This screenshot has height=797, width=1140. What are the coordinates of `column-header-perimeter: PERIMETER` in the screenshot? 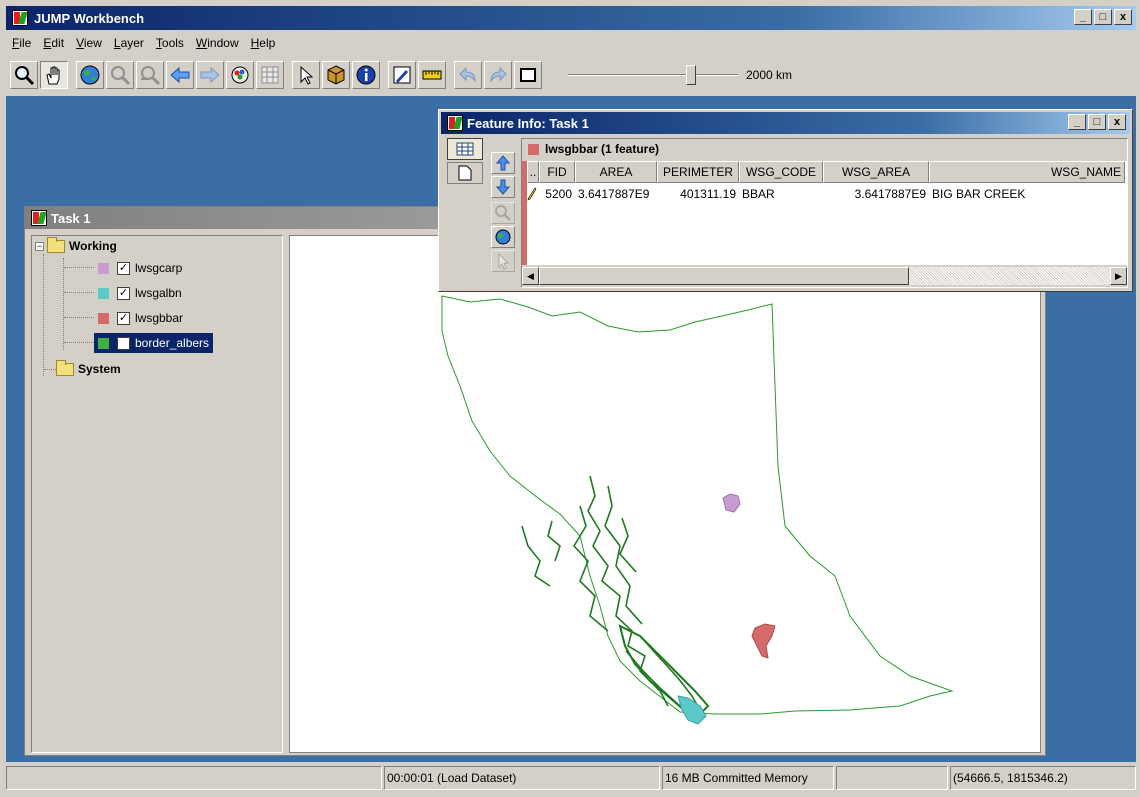 It's located at (698, 172).